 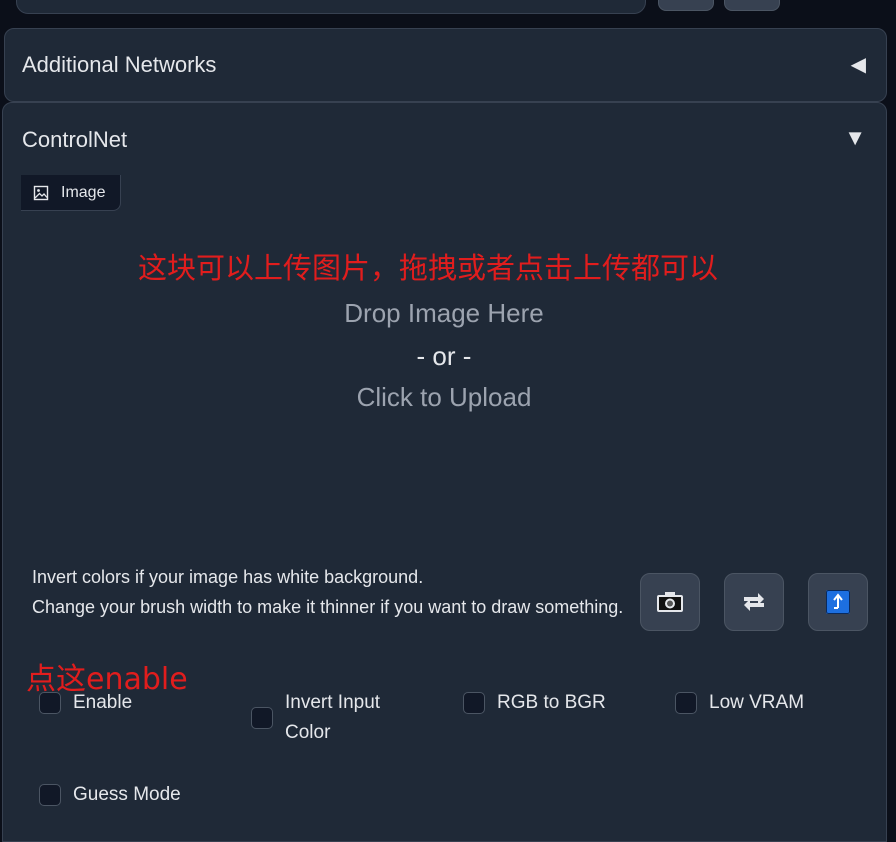 I want to click on invert-input-color-checkbox: Invert Input Color, so click(x=315, y=718).